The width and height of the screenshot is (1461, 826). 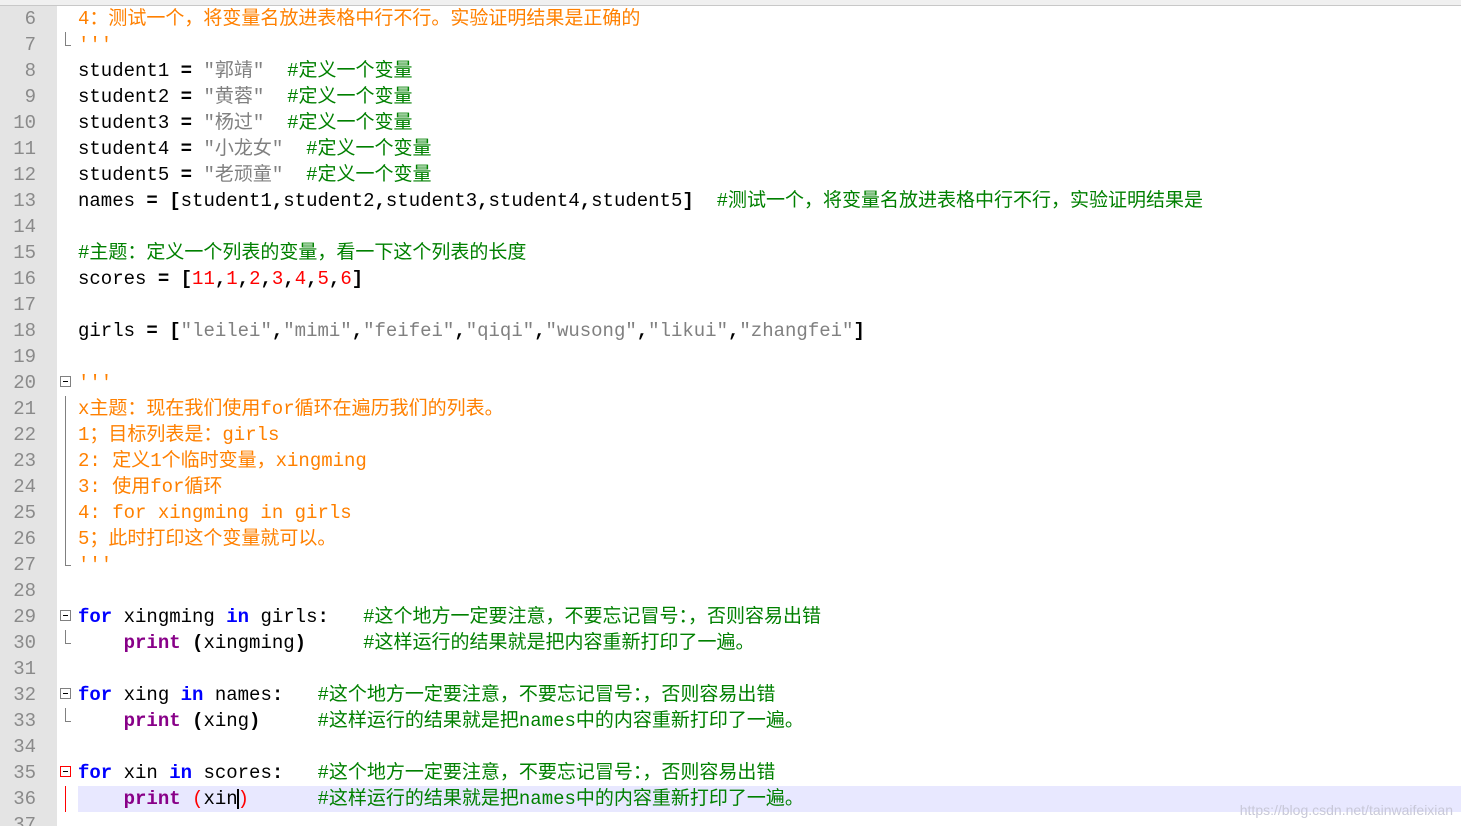 I want to click on code-line: 25 4: for xingming in girls, so click(x=730, y=513).